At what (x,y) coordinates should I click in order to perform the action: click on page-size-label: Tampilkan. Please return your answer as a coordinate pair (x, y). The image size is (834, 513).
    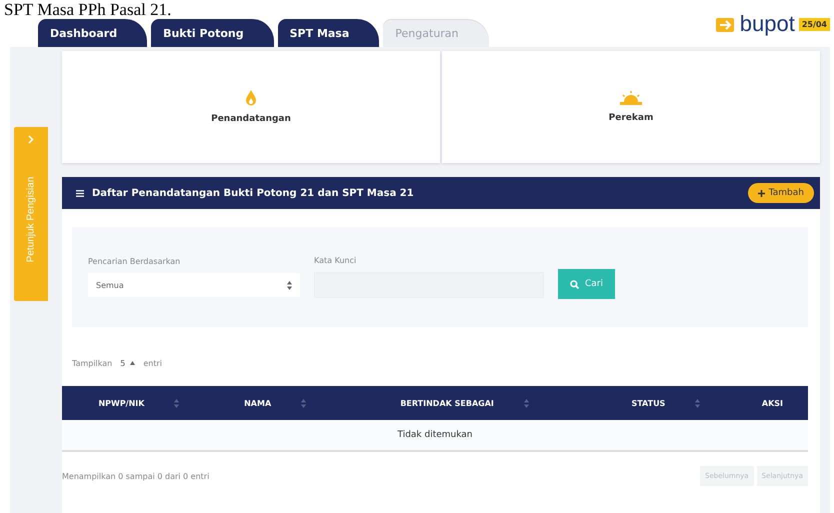
    Looking at the image, I should click on (92, 363).